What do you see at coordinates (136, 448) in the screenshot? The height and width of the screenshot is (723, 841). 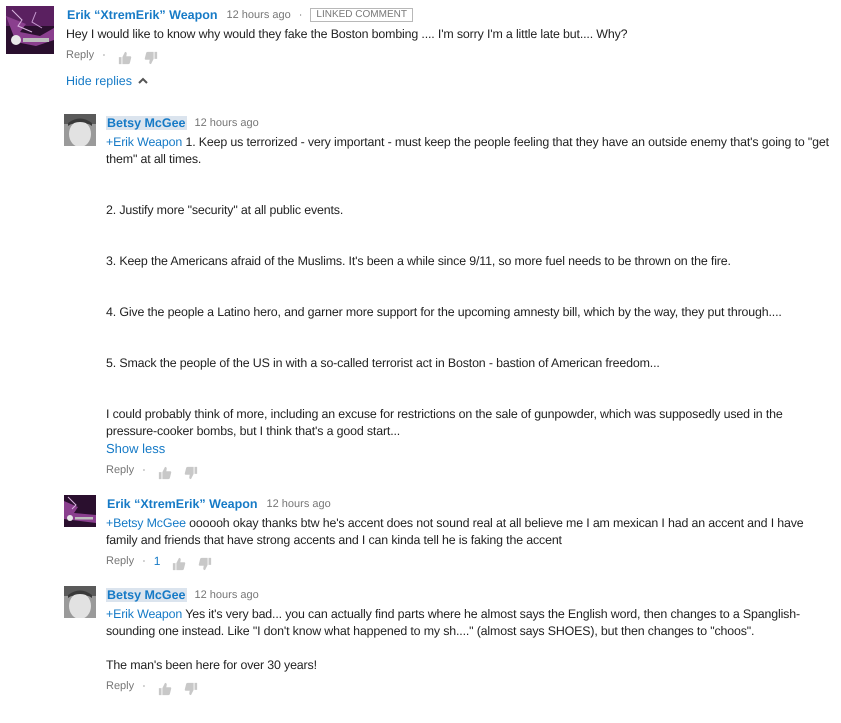 I see `show-less-link: Show less` at bounding box center [136, 448].